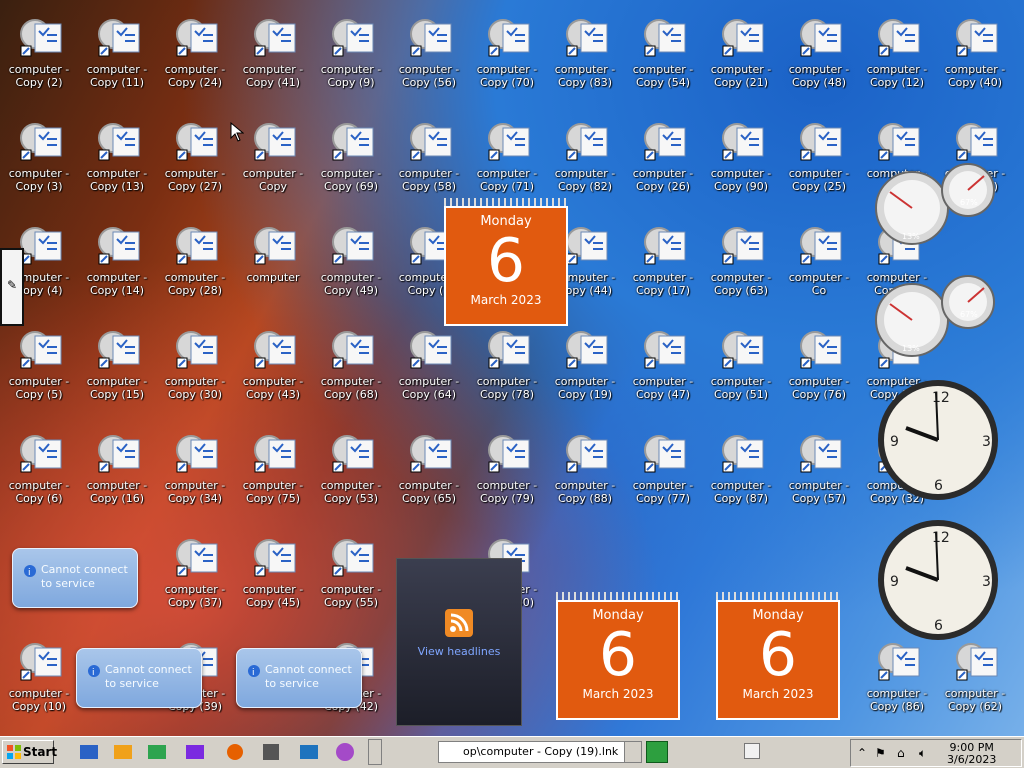 This screenshot has width=1024, height=768. Describe the element at coordinates (663, 262) in the screenshot. I see `desktop-shortcut-icon: computer - Copy (17)` at that location.